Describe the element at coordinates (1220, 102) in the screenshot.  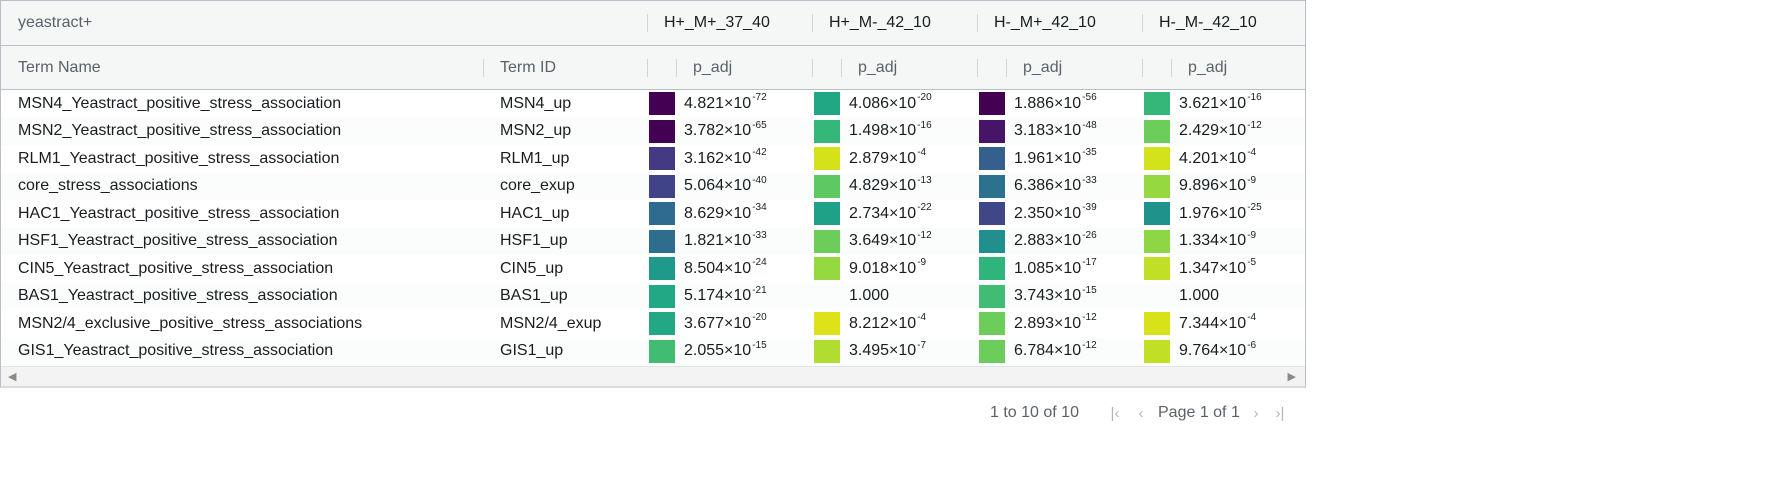
I see `p-adj-value-cell: 3.621×10 -16` at that location.